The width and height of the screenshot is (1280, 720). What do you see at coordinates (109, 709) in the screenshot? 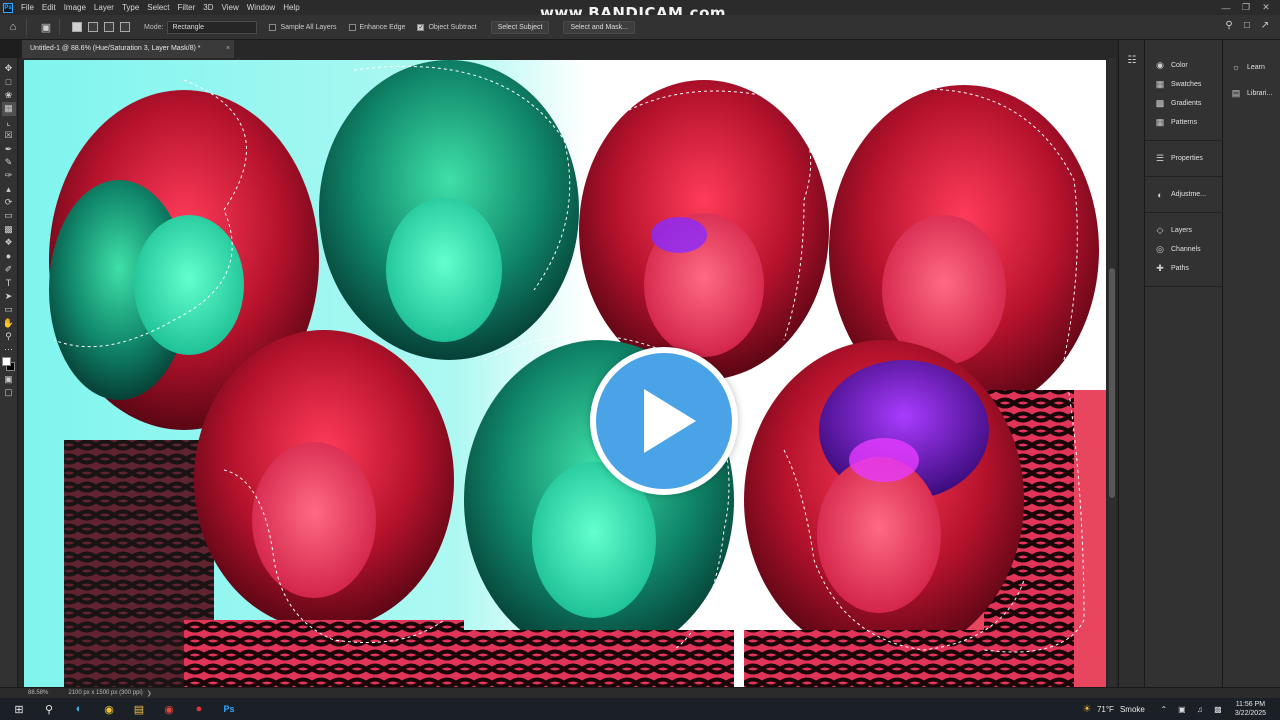
I see `chrome-browser-icon: ◉` at bounding box center [109, 709].